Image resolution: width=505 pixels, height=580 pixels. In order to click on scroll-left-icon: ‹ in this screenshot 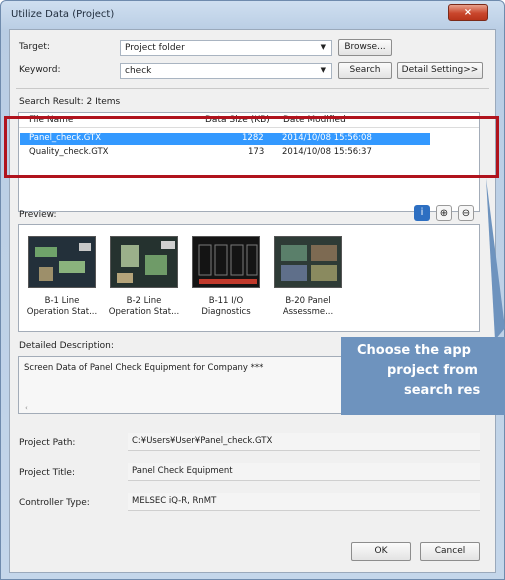, I will do `click(26, 408)`.